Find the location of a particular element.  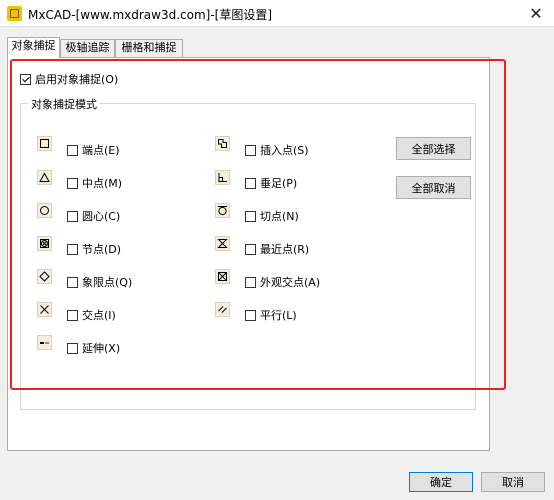

perpendicular-icon is located at coordinates (222, 177).